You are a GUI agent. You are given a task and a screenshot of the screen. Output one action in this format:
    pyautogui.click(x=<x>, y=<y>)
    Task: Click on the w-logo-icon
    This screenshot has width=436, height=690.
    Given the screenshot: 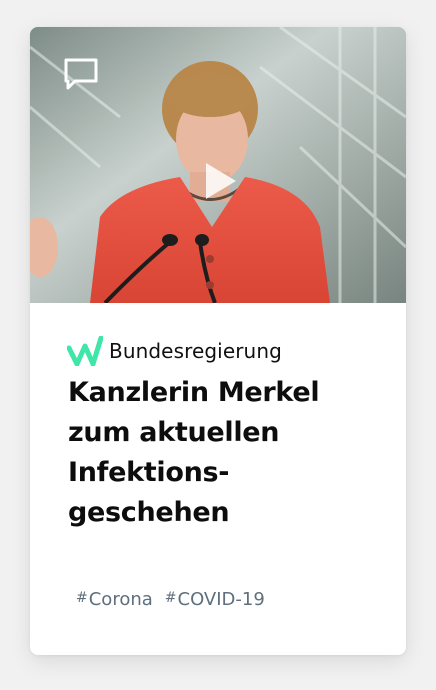 What is the action you would take?
    pyautogui.click(x=85, y=351)
    